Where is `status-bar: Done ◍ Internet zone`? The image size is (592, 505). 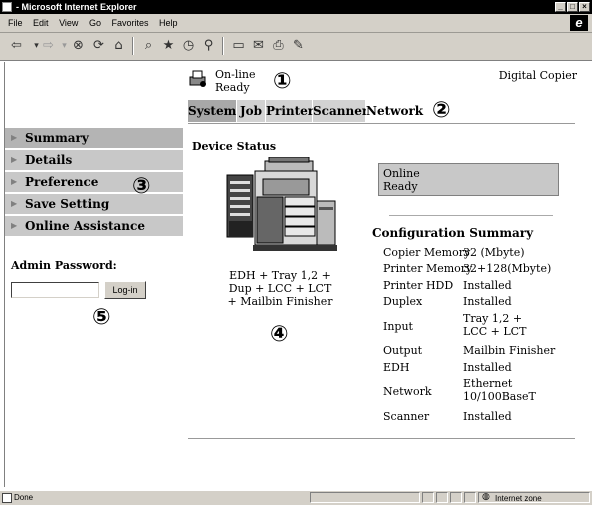 status-bar: Done ◍ Internet zone is located at coordinates (296, 497).